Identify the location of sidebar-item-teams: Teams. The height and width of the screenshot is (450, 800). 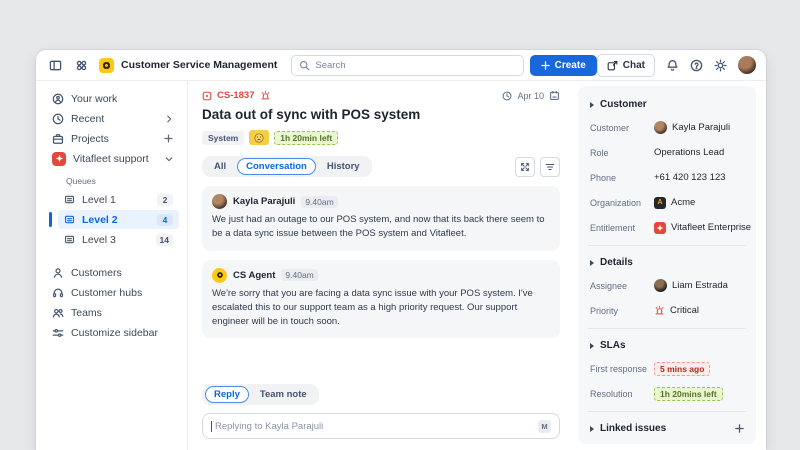
(112, 312).